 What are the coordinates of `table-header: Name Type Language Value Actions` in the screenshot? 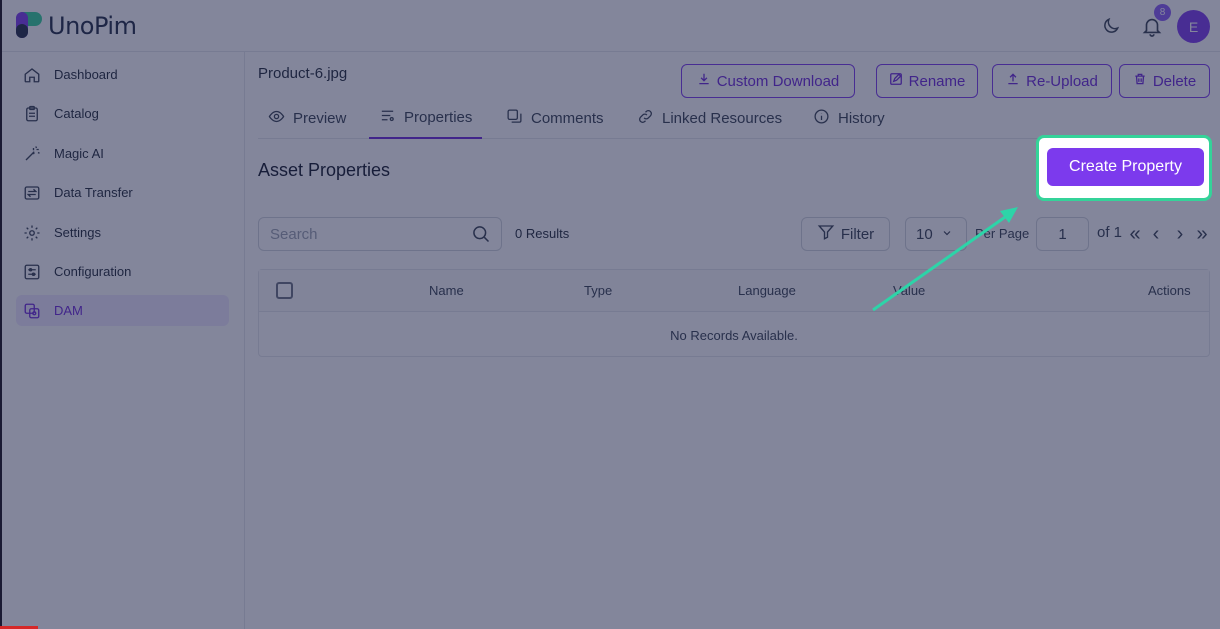 It's located at (734, 291).